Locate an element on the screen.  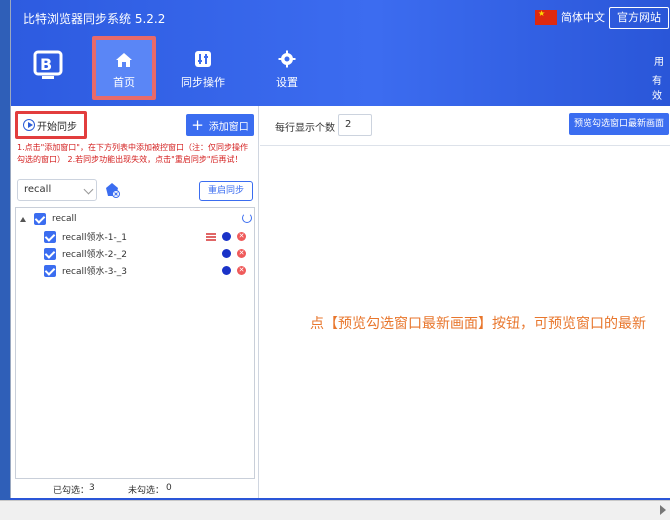
unchecked-count-value: 0 is located at coordinates (169, 488).